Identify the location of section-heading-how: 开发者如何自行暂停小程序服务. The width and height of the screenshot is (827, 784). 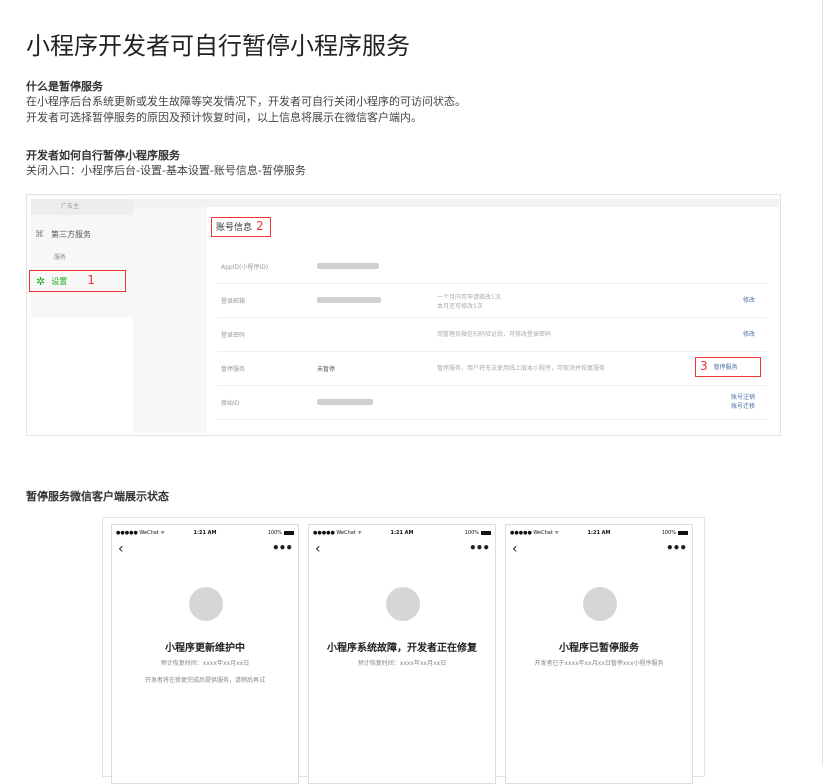
(103, 155).